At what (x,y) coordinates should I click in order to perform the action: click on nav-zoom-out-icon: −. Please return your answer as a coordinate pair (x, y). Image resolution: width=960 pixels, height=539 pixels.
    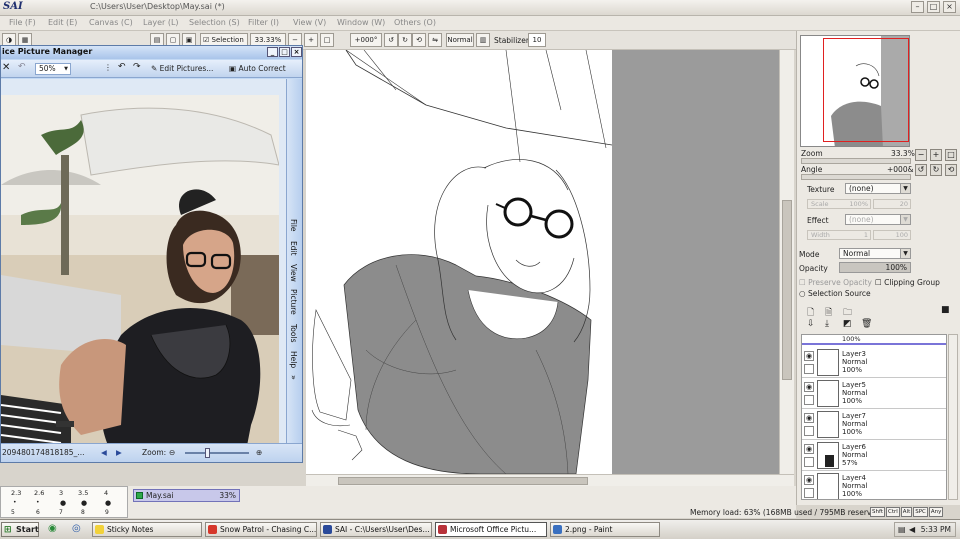
    Looking at the image, I should click on (921, 155).